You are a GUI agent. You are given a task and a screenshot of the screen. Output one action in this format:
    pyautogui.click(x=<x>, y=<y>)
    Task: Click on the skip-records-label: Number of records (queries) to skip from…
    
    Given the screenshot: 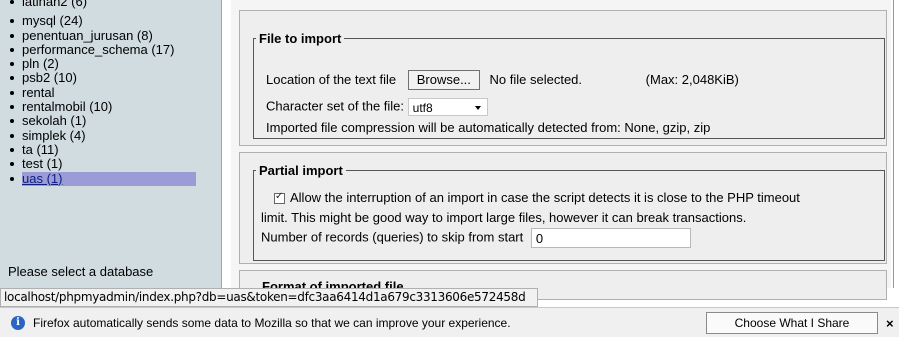 What is the action you would take?
    pyautogui.click(x=392, y=237)
    